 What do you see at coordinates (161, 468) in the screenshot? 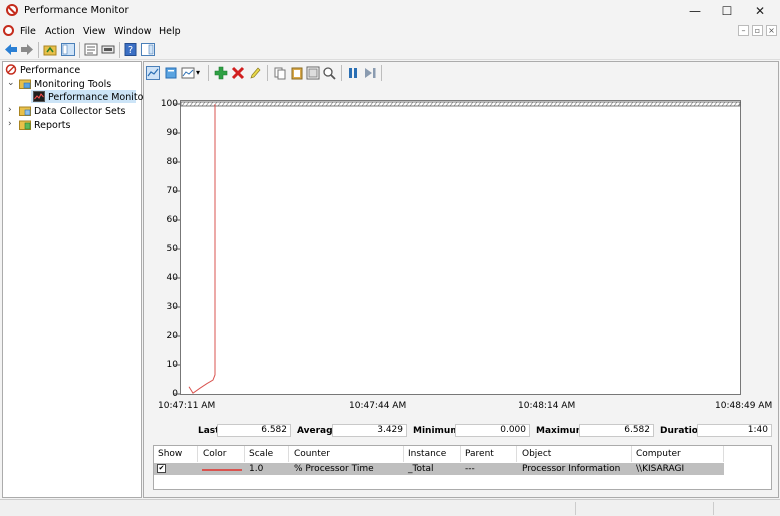
I see `show-checkbox: ✔` at bounding box center [161, 468].